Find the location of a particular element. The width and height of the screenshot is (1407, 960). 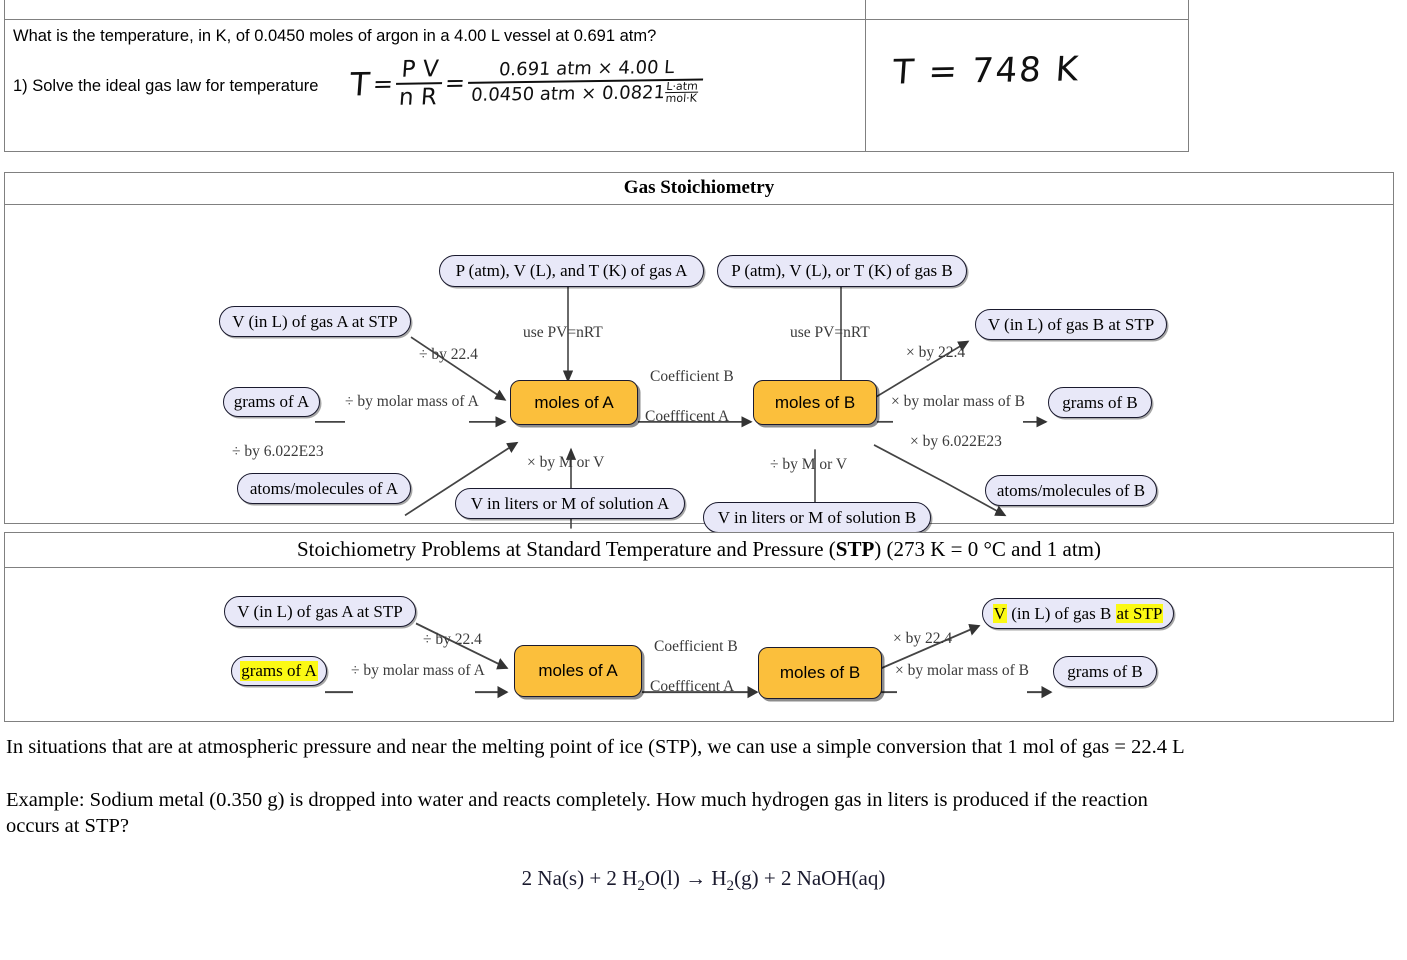

label-use-pv-nrt-a: use PV=nRT is located at coordinates (563, 332).